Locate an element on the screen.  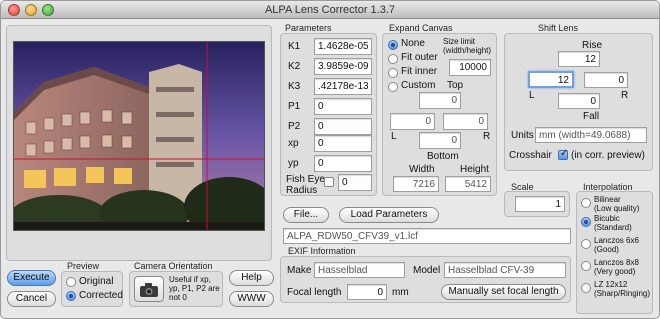
focal-length-field: 0 is located at coordinates (367, 292).